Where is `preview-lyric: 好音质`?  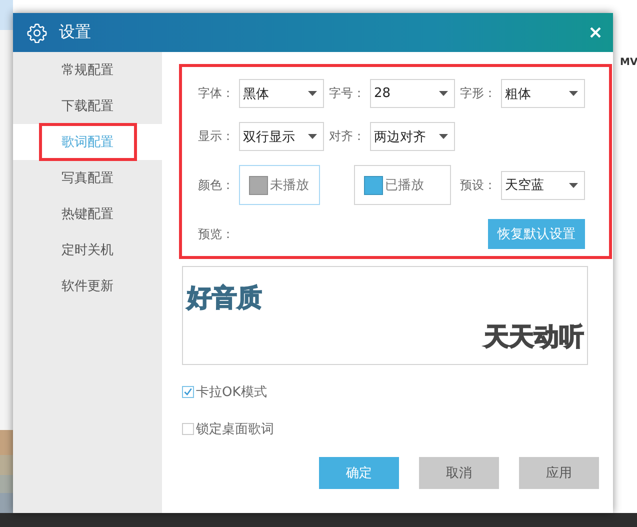 preview-lyric: 好音质 is located at coordinates (224, 298).